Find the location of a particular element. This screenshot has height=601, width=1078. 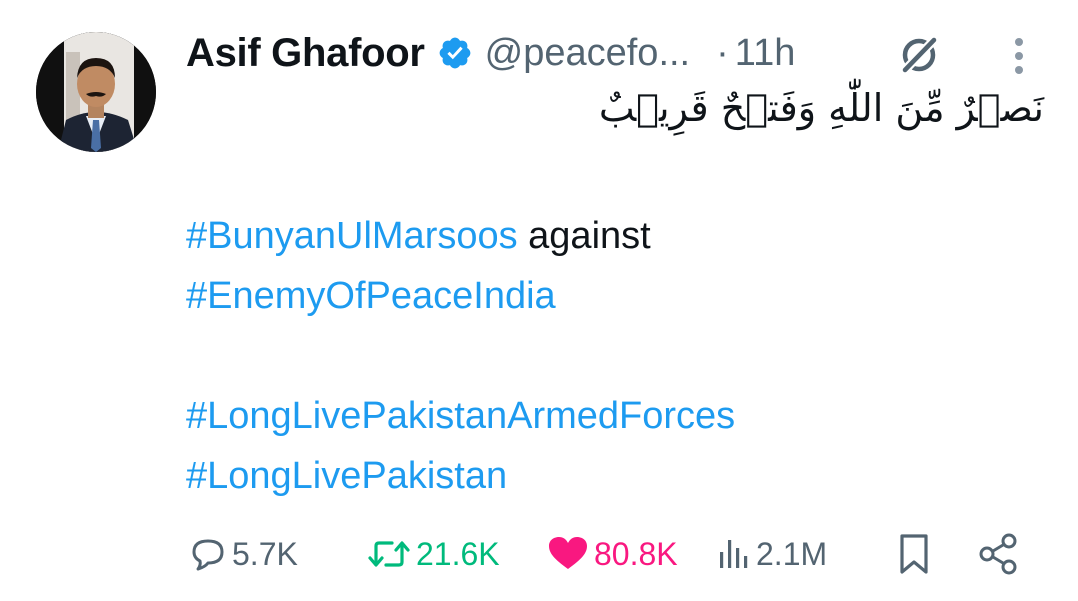

avatar-image is located at coordinates (96, 92).